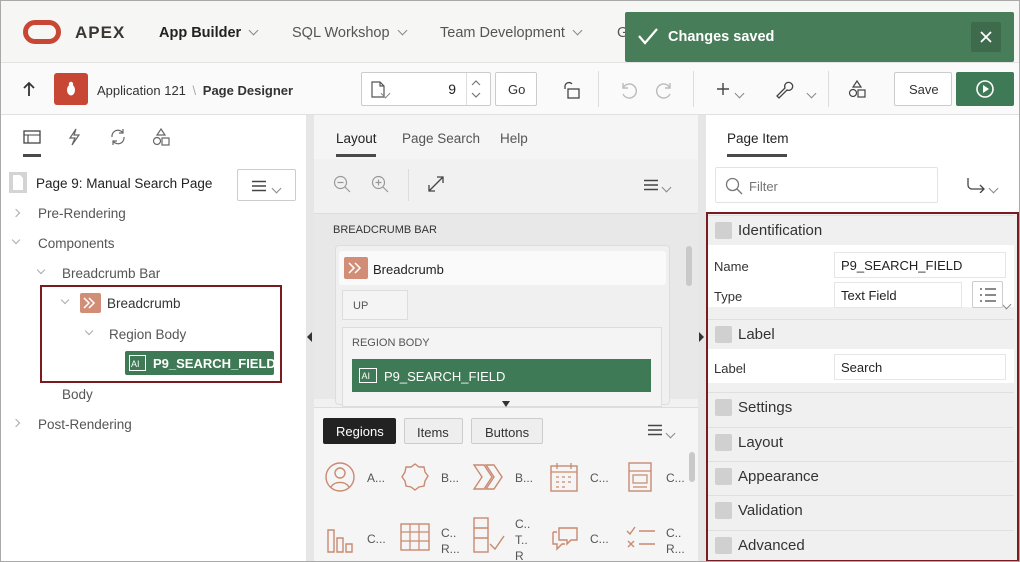 The height and width of the screenshot is (562, 1020). I want to click on undo-icon, so click(628, 90).